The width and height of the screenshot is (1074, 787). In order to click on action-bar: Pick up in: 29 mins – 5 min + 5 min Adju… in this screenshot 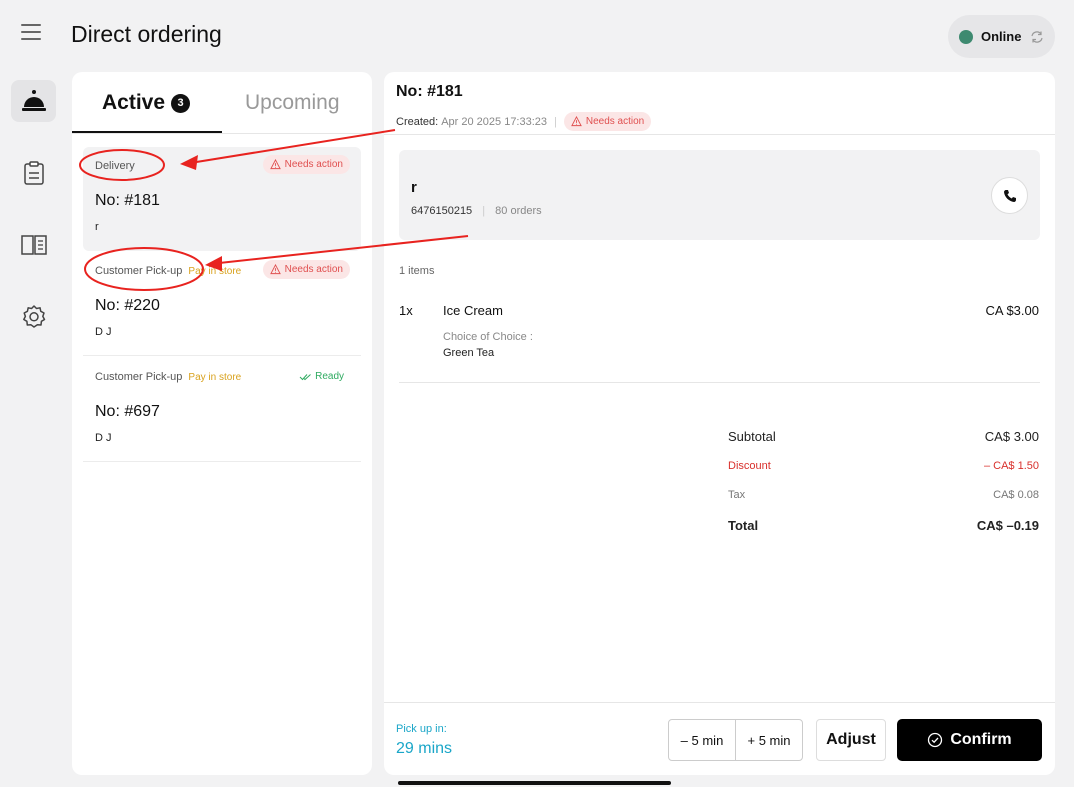, I will do `click(719, 738)`.